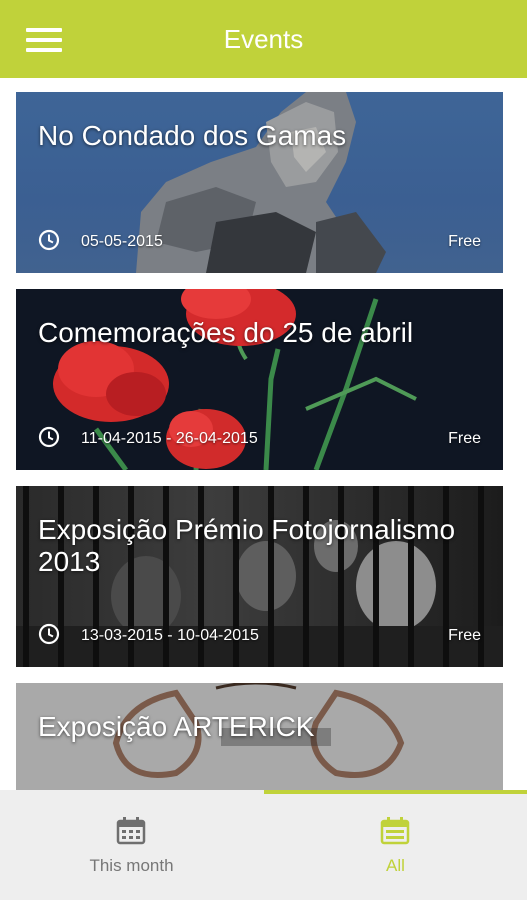 Image resolution: width=527 pixels, height=900 pixels. What do you see at coordinates (395, 831) in the screenshot?
I see `calendar-list-icon` at bounding box center [395, 831].